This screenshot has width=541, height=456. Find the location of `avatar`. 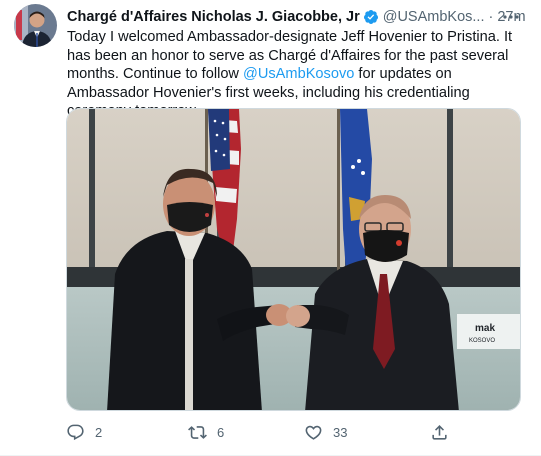

avatar is located at coordinates (35, 25).